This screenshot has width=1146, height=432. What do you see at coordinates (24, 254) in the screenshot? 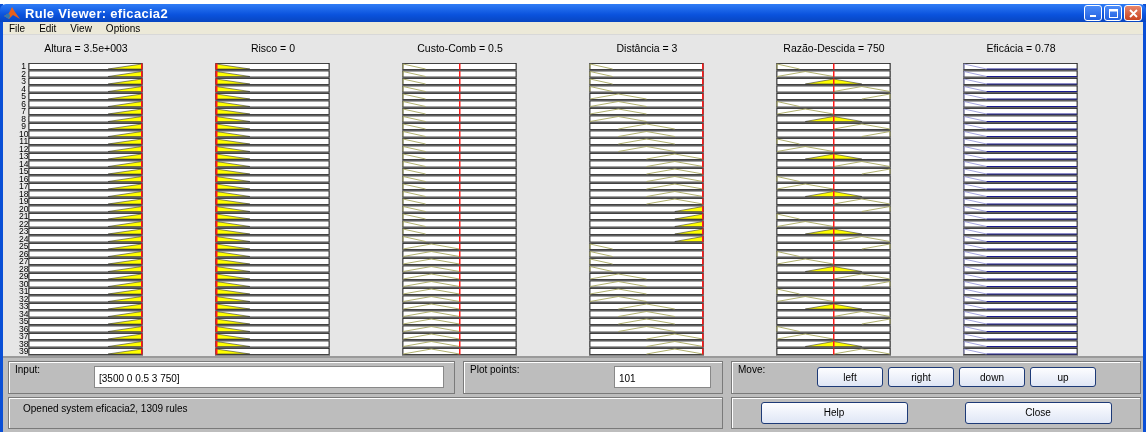
I see `rule-number: 26` at bounding box center [24, 254].